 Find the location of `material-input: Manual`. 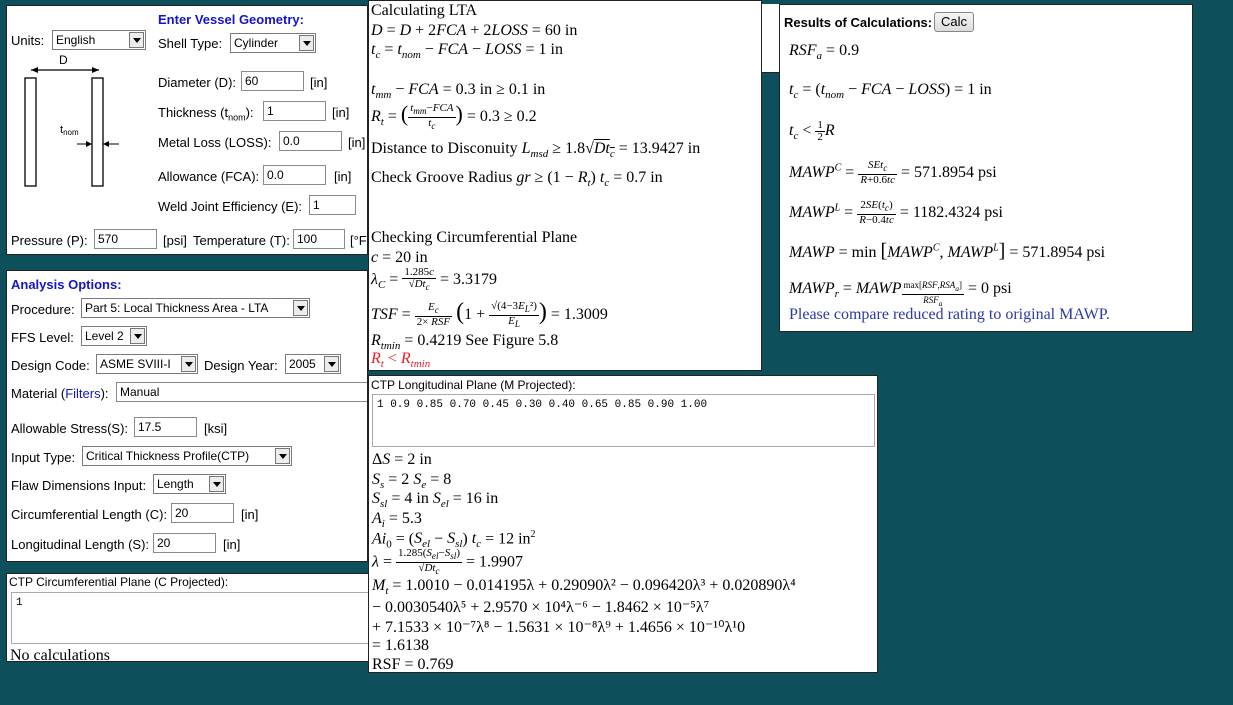

material-input: Manual is located at coordinates (241, 392).